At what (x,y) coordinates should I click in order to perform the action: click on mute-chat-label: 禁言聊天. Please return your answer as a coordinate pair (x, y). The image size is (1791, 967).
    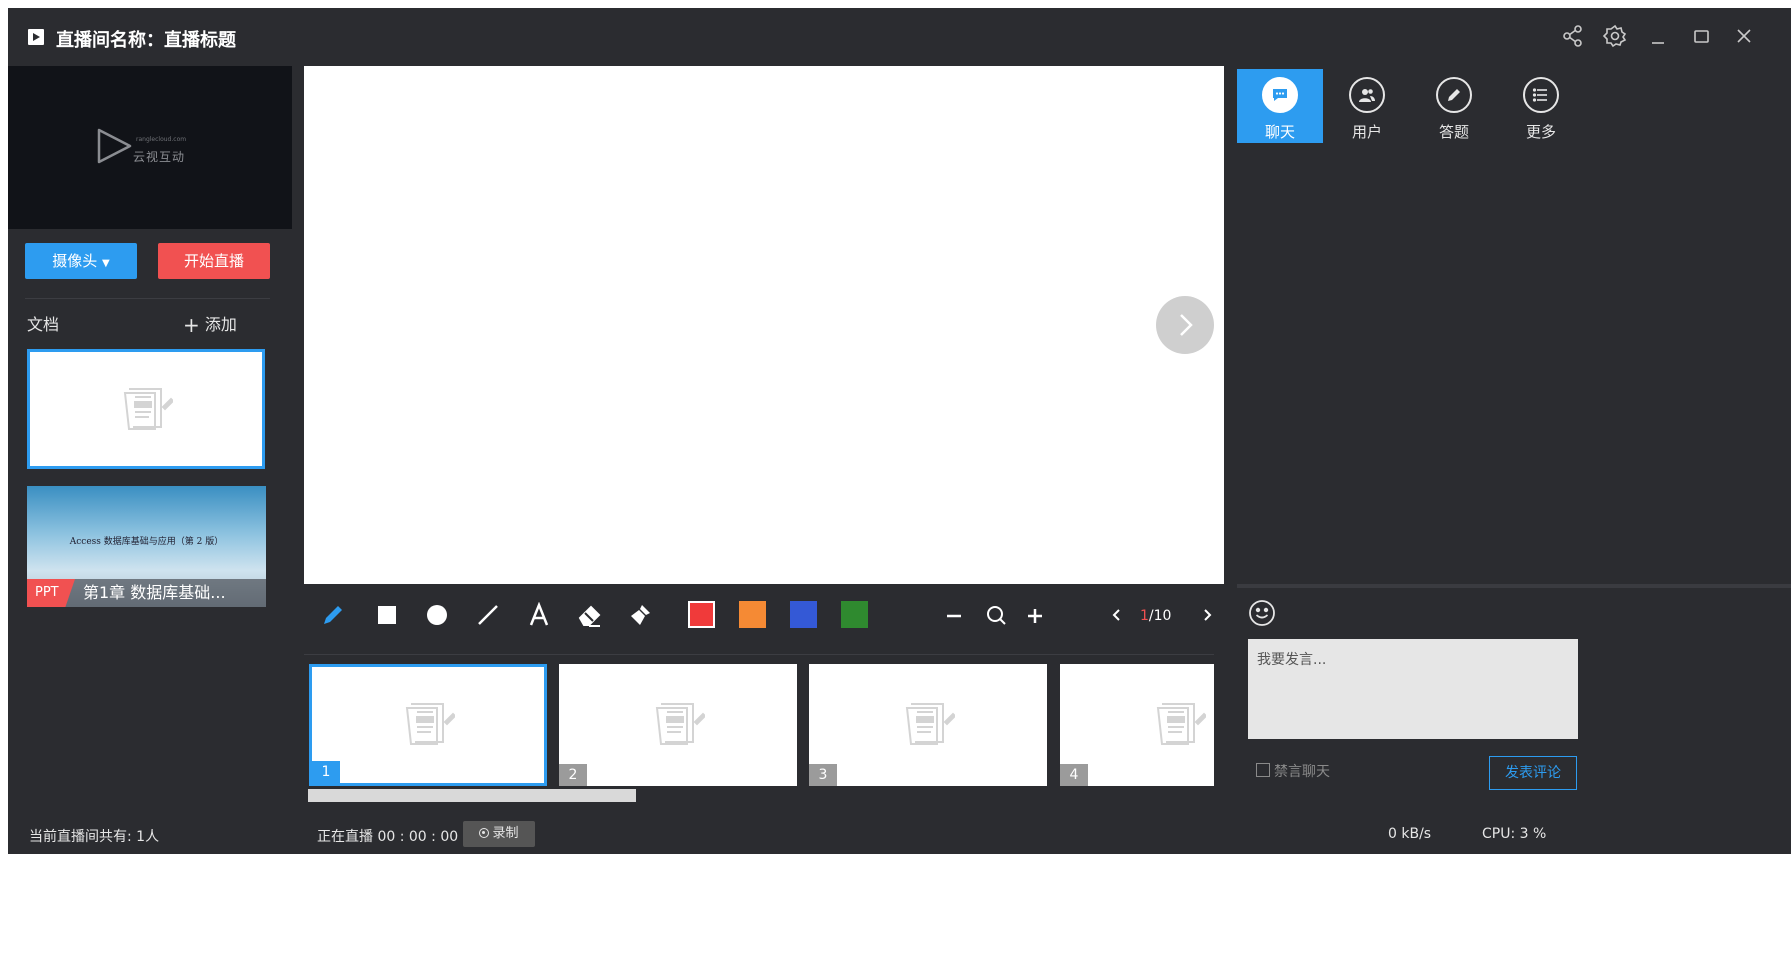
    Looking at the image, I should click on (1302, 772).